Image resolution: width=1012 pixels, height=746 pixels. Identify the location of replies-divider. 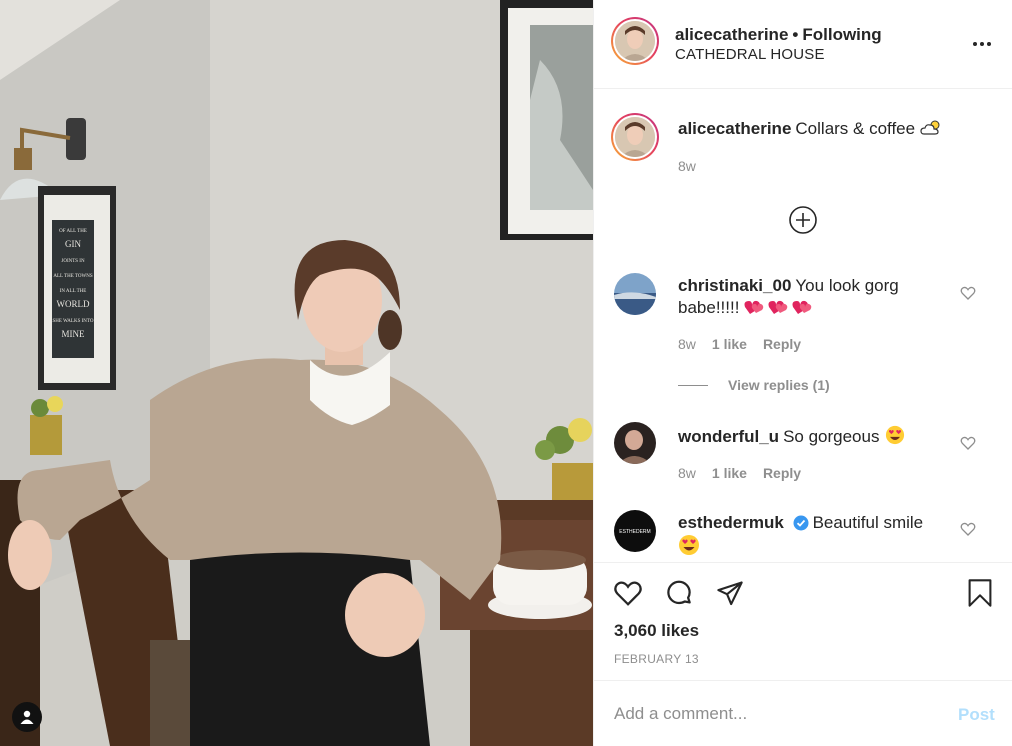
(693, 385).